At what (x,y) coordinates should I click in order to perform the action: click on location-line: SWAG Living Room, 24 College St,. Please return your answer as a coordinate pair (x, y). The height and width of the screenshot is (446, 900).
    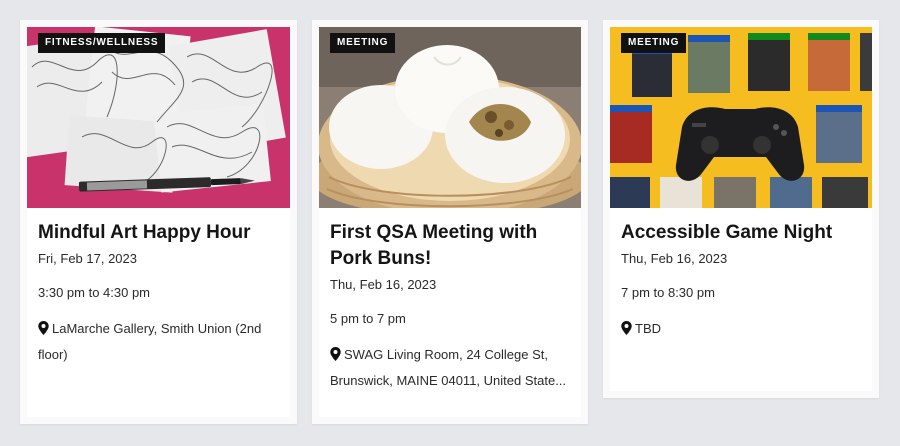
    Looking at the image, I should click on (446, 354).